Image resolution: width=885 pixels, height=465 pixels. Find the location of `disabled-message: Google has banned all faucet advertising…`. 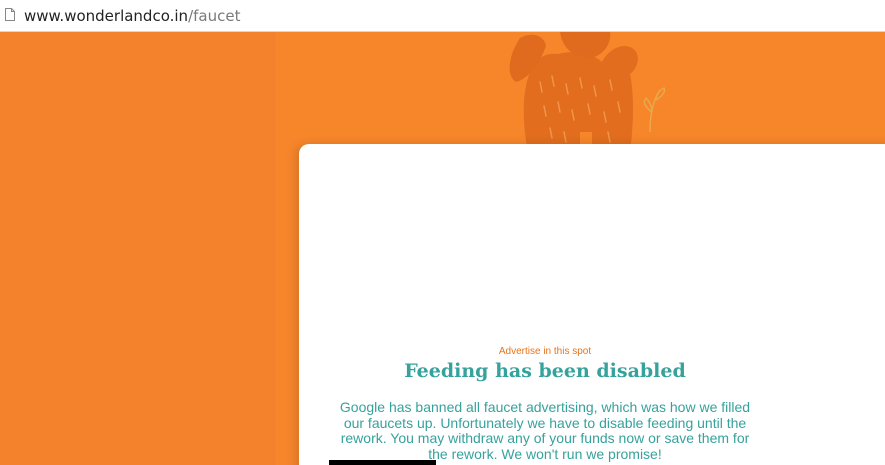

disabled-message: Google has banned all faucet advertising… is located at coordinates (545, 430).